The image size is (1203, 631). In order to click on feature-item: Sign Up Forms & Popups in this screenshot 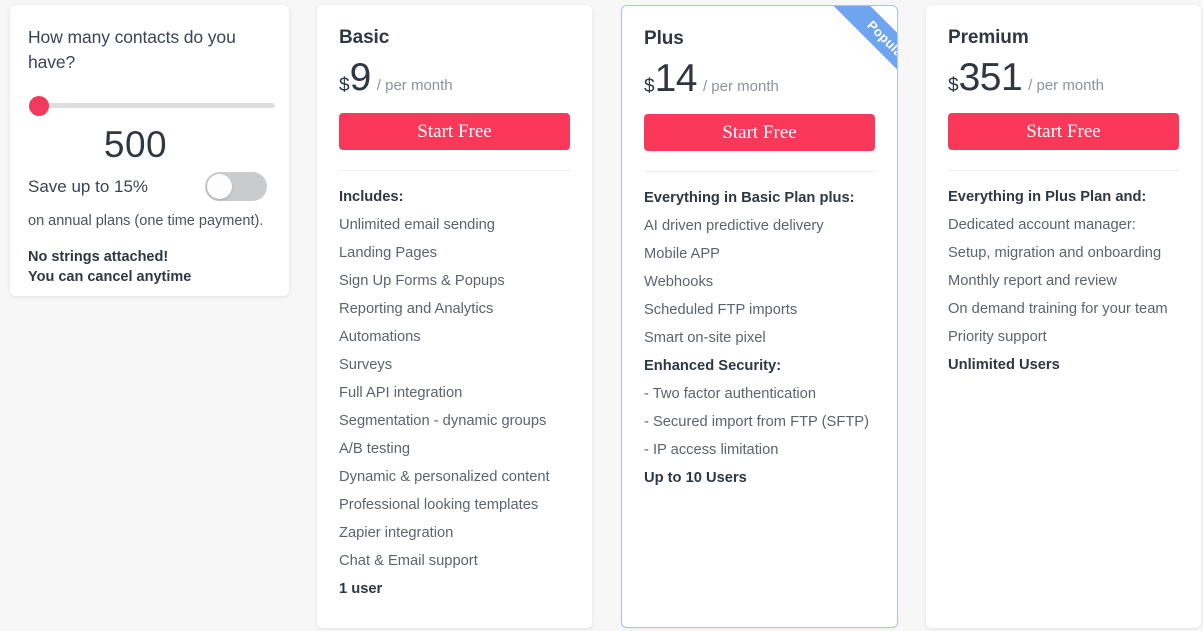, I will do `click(422, 281)`.